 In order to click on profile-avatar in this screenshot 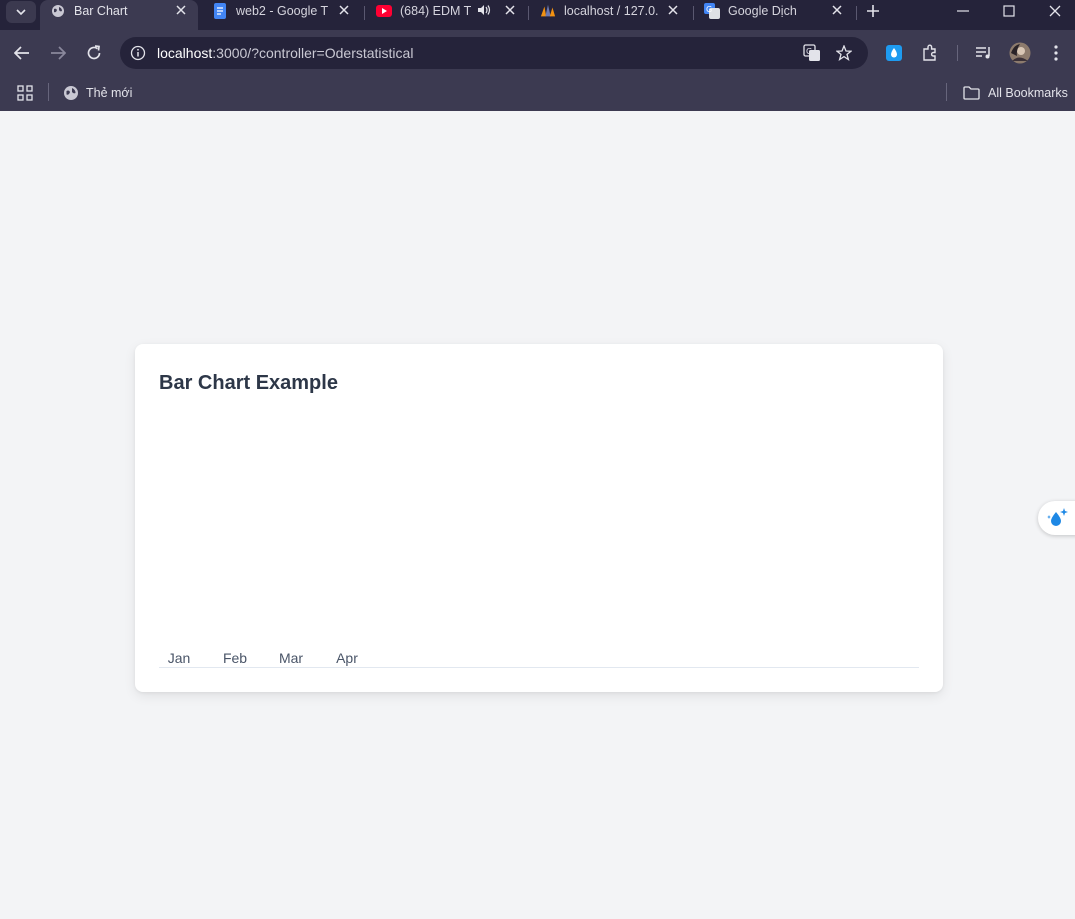, I will do `click(1020, 53)`.